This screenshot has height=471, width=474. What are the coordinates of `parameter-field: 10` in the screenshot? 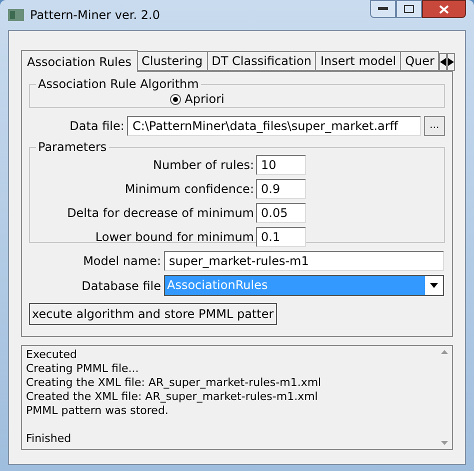 It's located at (281, 165).